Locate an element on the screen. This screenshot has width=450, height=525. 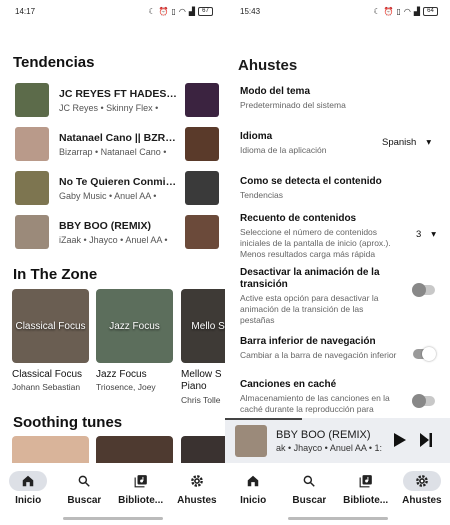
home-icon is located at coordinates (253, 481).